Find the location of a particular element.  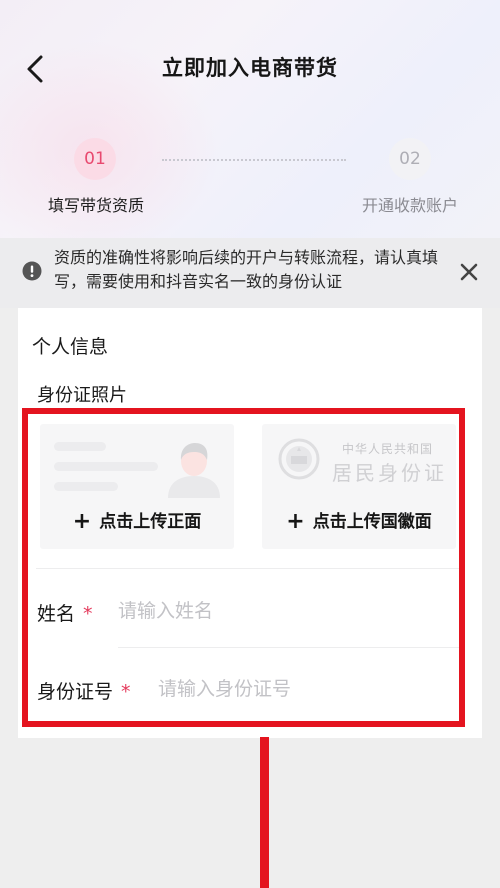

national-emblem-icon is located at coordinates (299, 459).